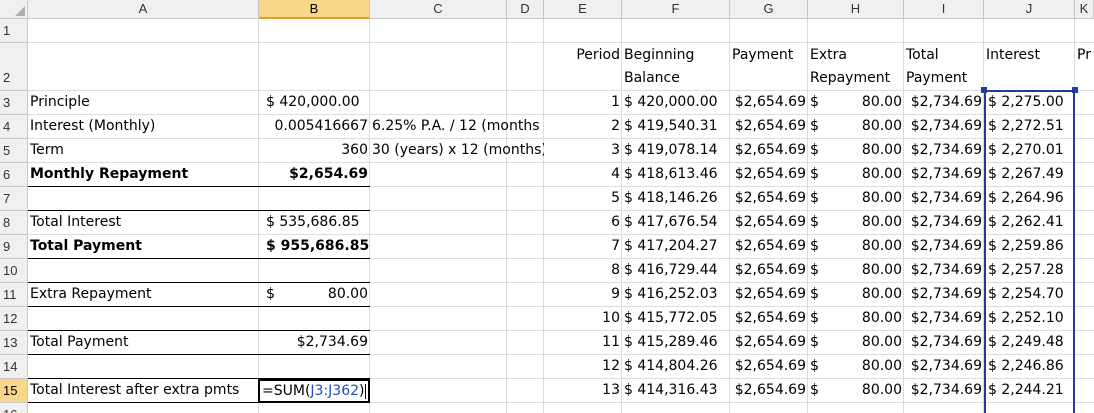 The height and width of the screenshot is (413, 1094). I want to click on active-cell-b15: =SUM(J3:J362), so click(314, 391).